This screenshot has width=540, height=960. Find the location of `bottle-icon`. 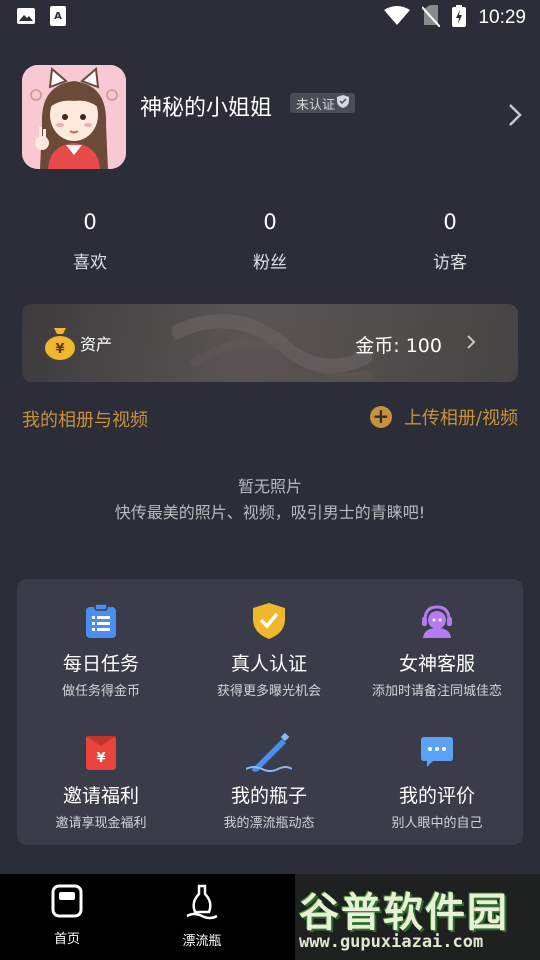

bottle-icon is located at coordinates (269, 753).